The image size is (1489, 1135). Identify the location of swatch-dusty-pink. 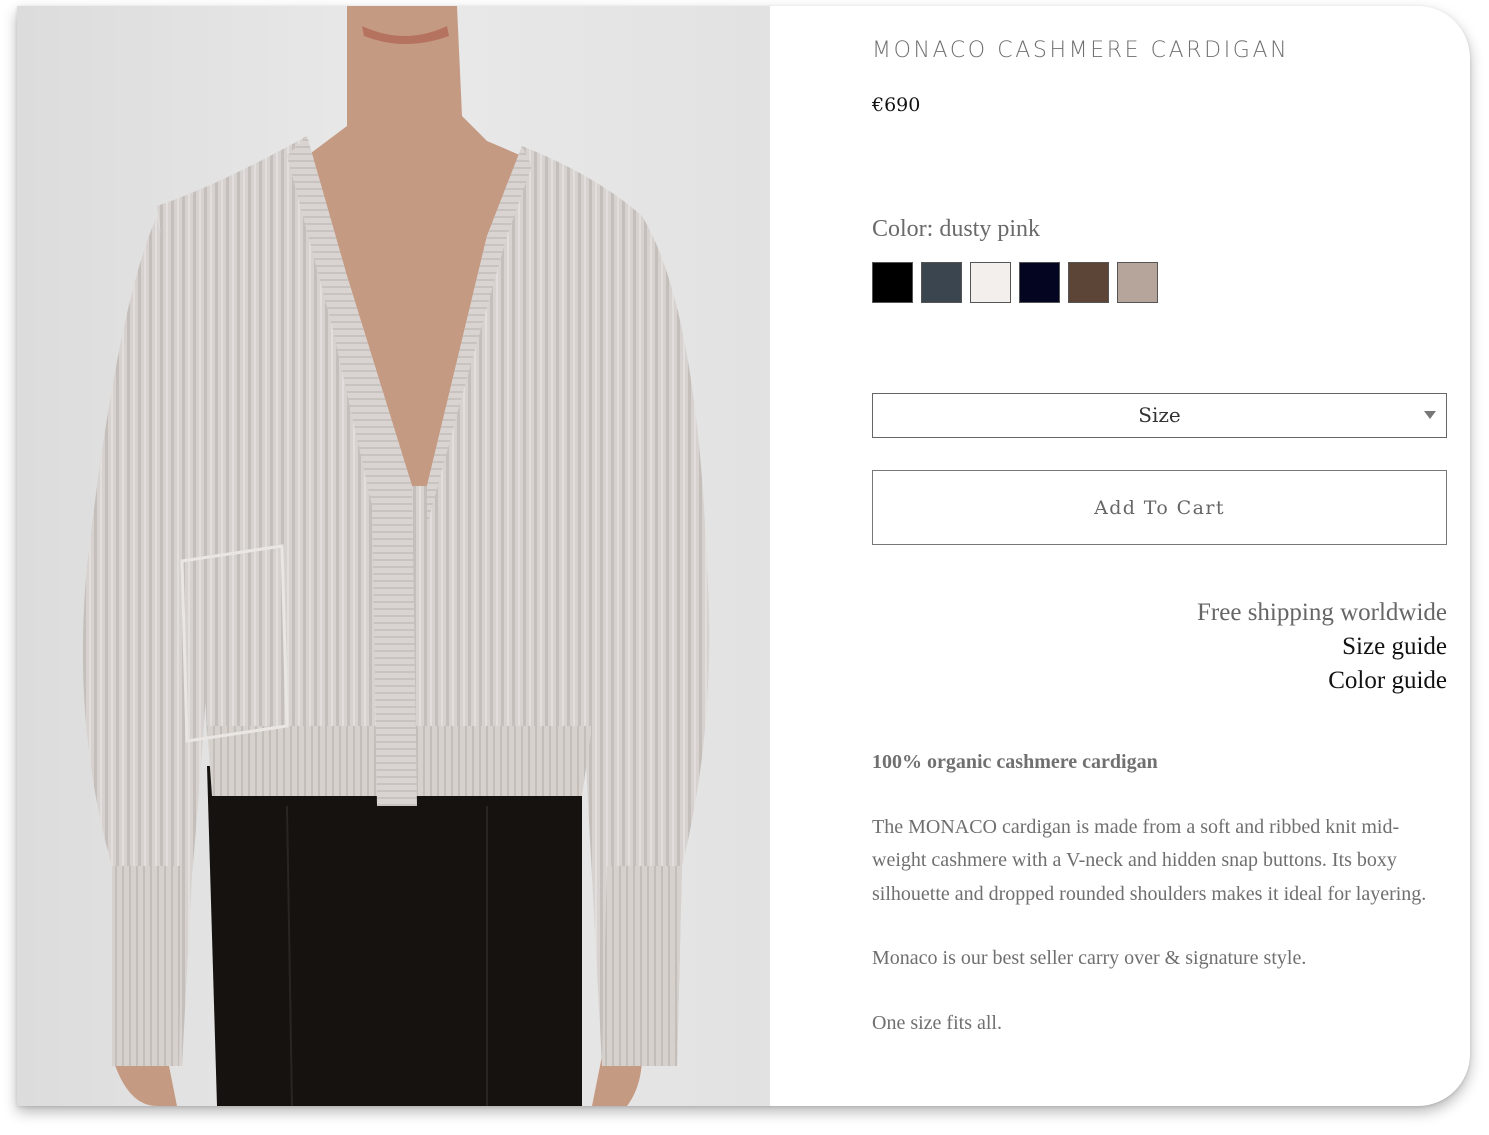
(1137, 282).